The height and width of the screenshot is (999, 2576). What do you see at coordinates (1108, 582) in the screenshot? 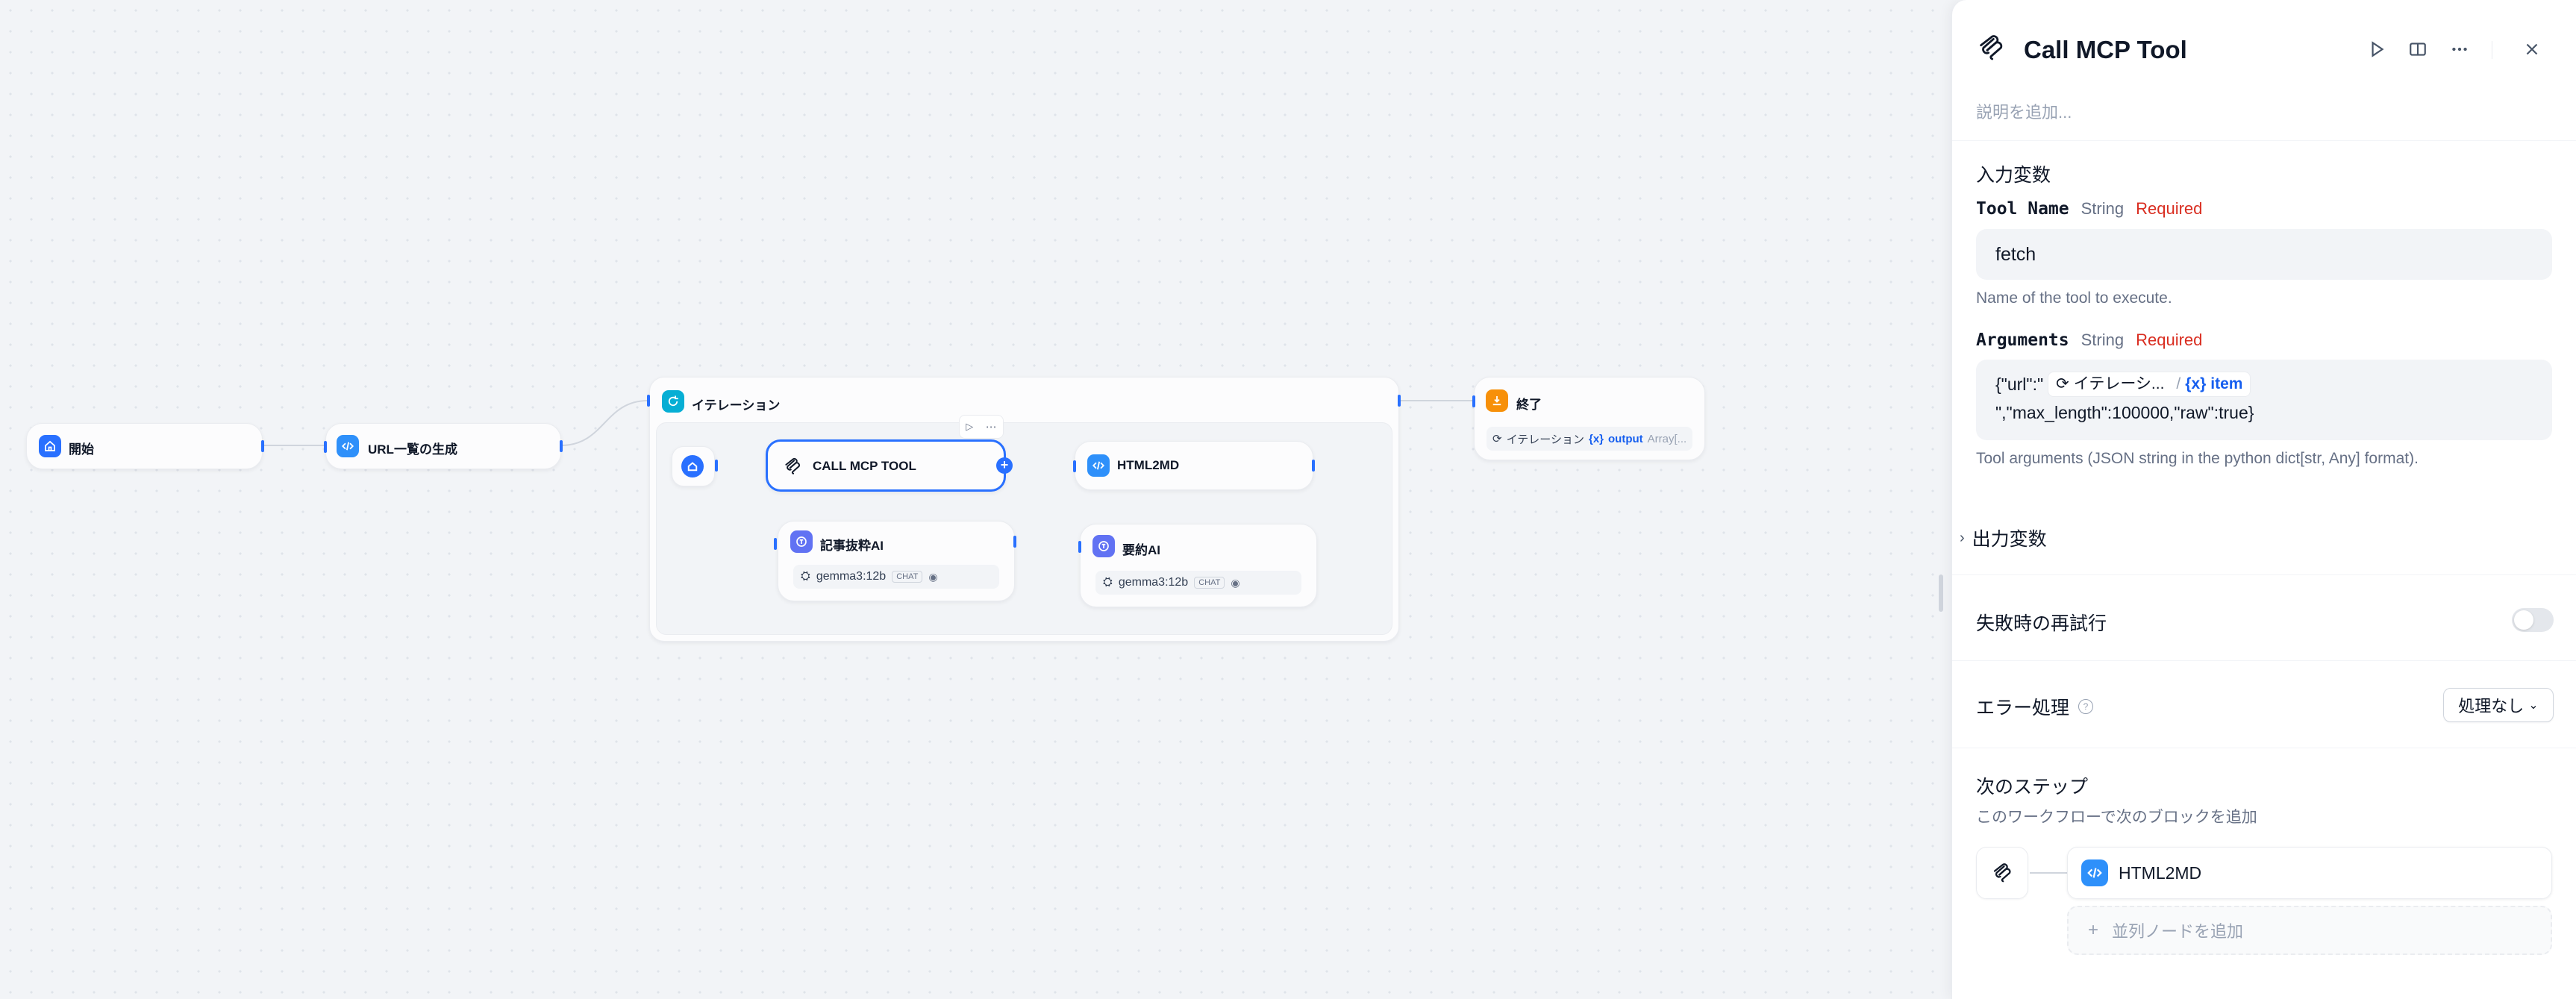
I see `robot-icon: ⛭` at bounding box center [1108, 582].